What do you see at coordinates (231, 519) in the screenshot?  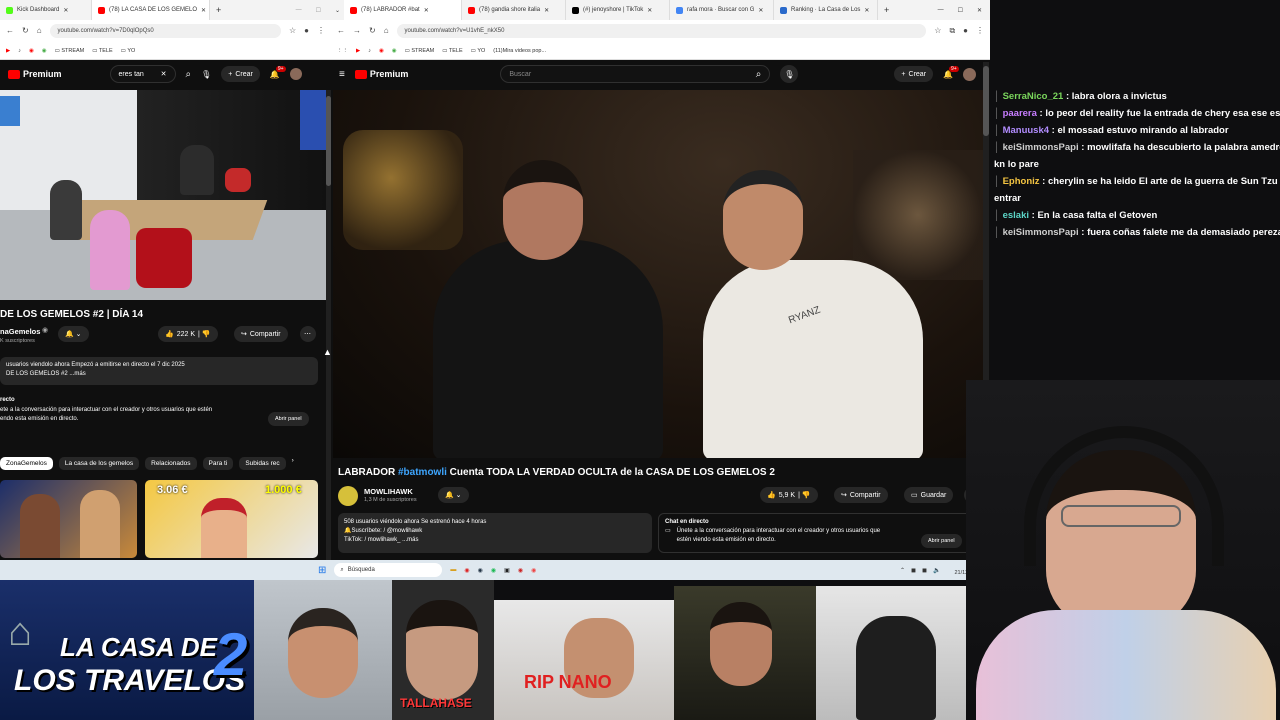 I see `recommended-thumbnail: 3.06 € 1.000 €` at bounding box center [231, 519].